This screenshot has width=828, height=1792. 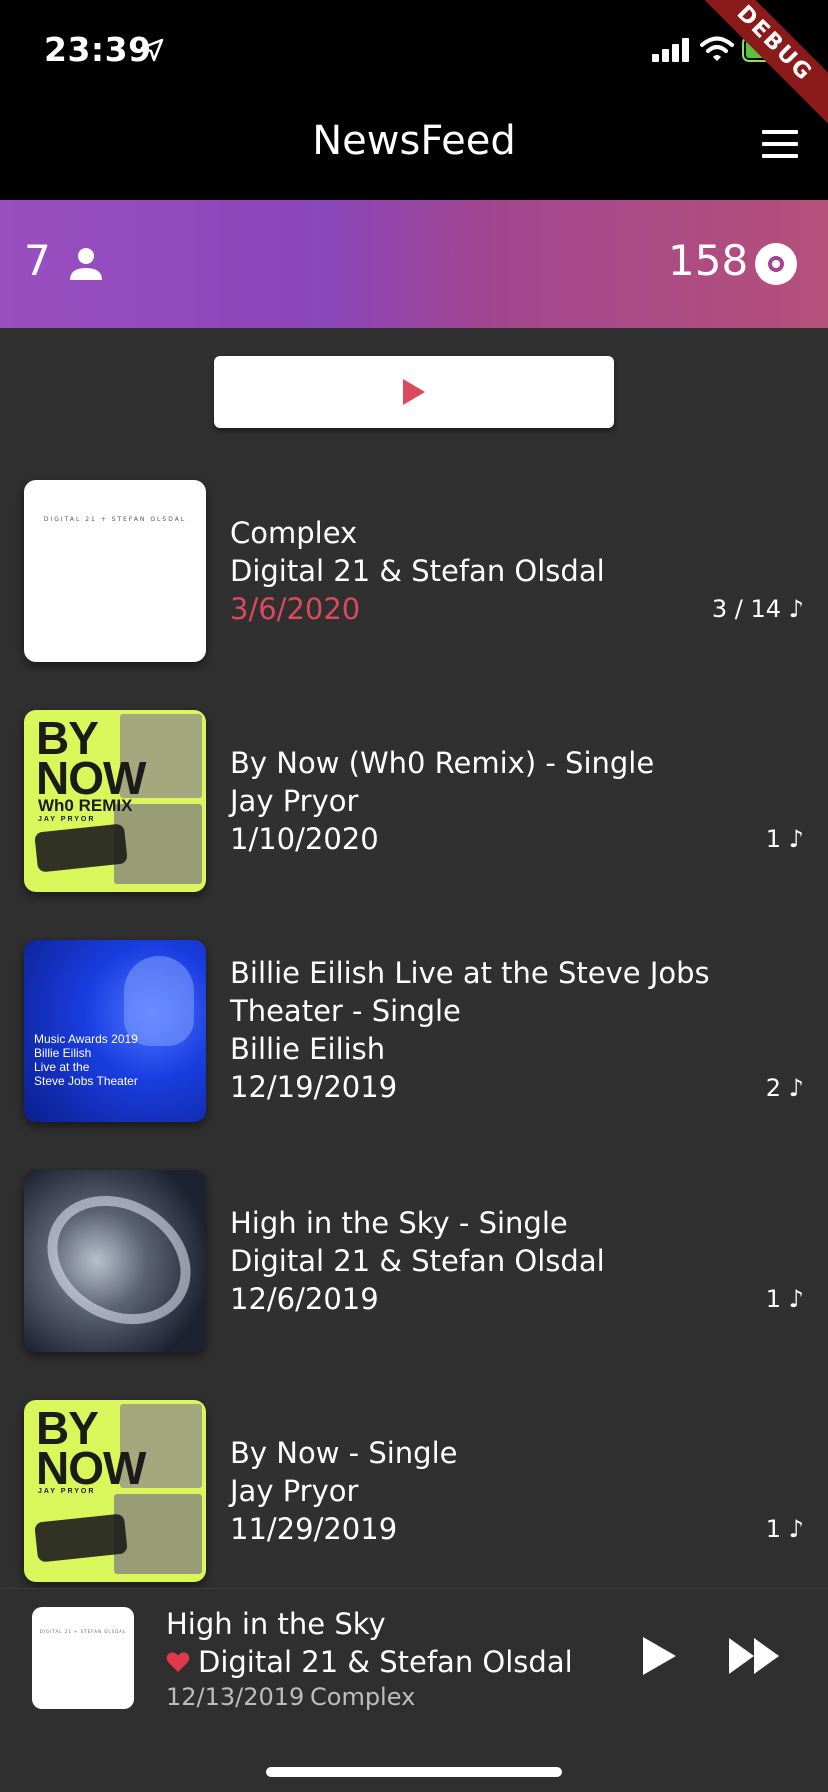 I want to click on album-art: BY NOW JAY PRYOR, so click(x=115, y=1491).